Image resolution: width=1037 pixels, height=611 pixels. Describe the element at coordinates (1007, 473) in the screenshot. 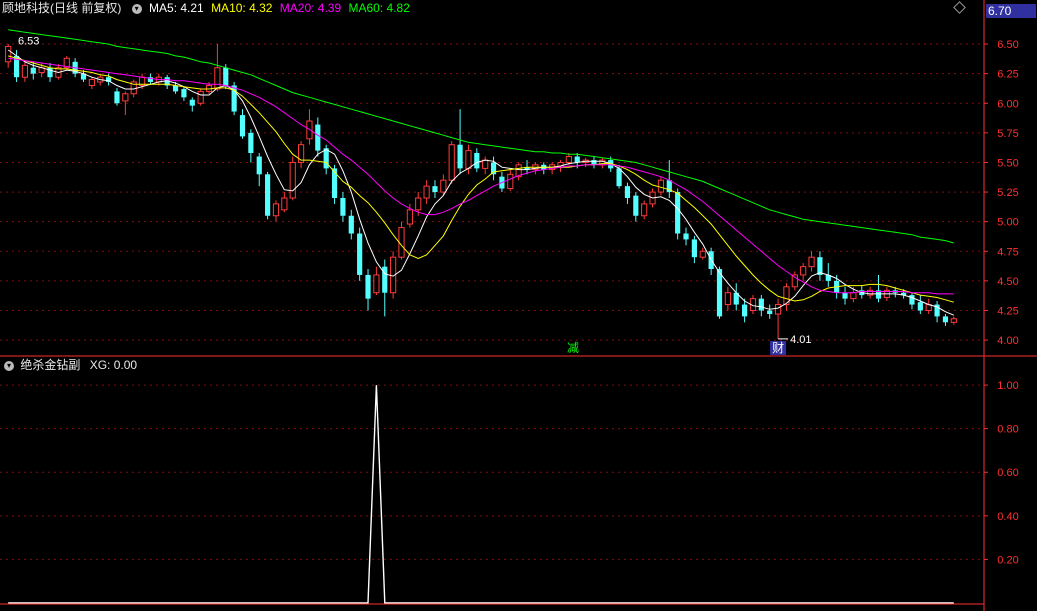

I see `indicator-tick-label: 0.60` at that location.